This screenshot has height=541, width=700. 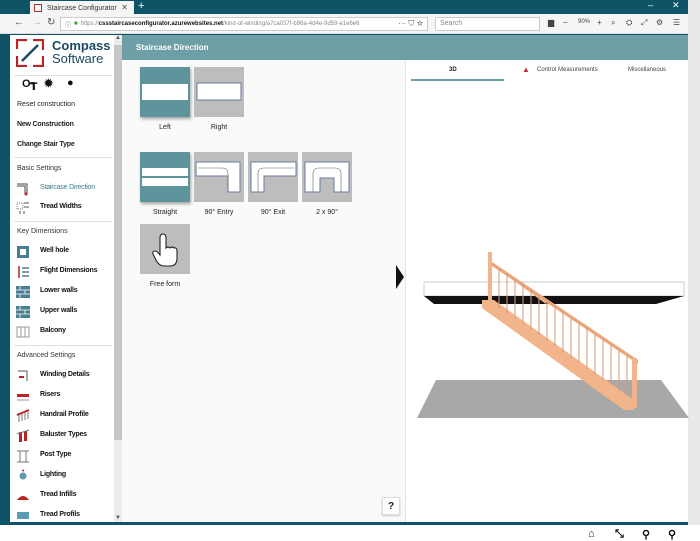 I want to click on forward-icon: →, so click(x=37, y=22).